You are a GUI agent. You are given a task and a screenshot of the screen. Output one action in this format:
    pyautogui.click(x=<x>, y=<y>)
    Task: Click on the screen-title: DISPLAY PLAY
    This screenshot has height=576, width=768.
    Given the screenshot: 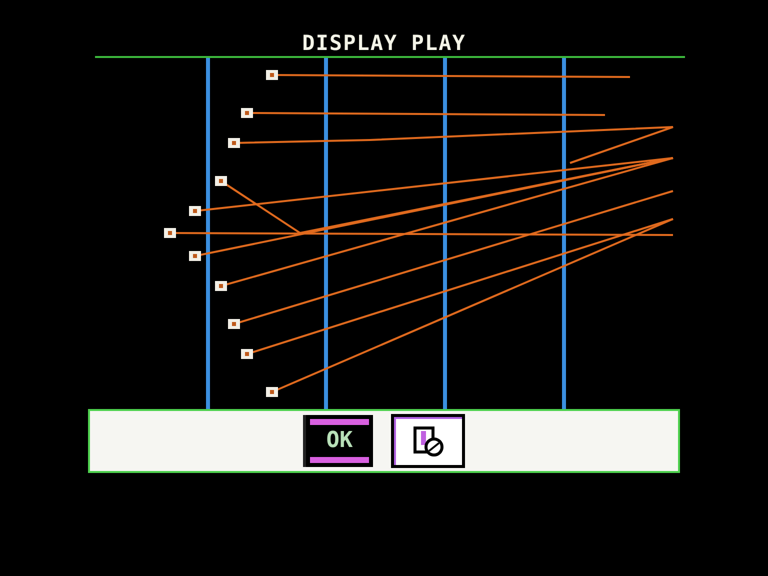 What is the action you would take?
    pyautogui.click(x=384, y=43)
    